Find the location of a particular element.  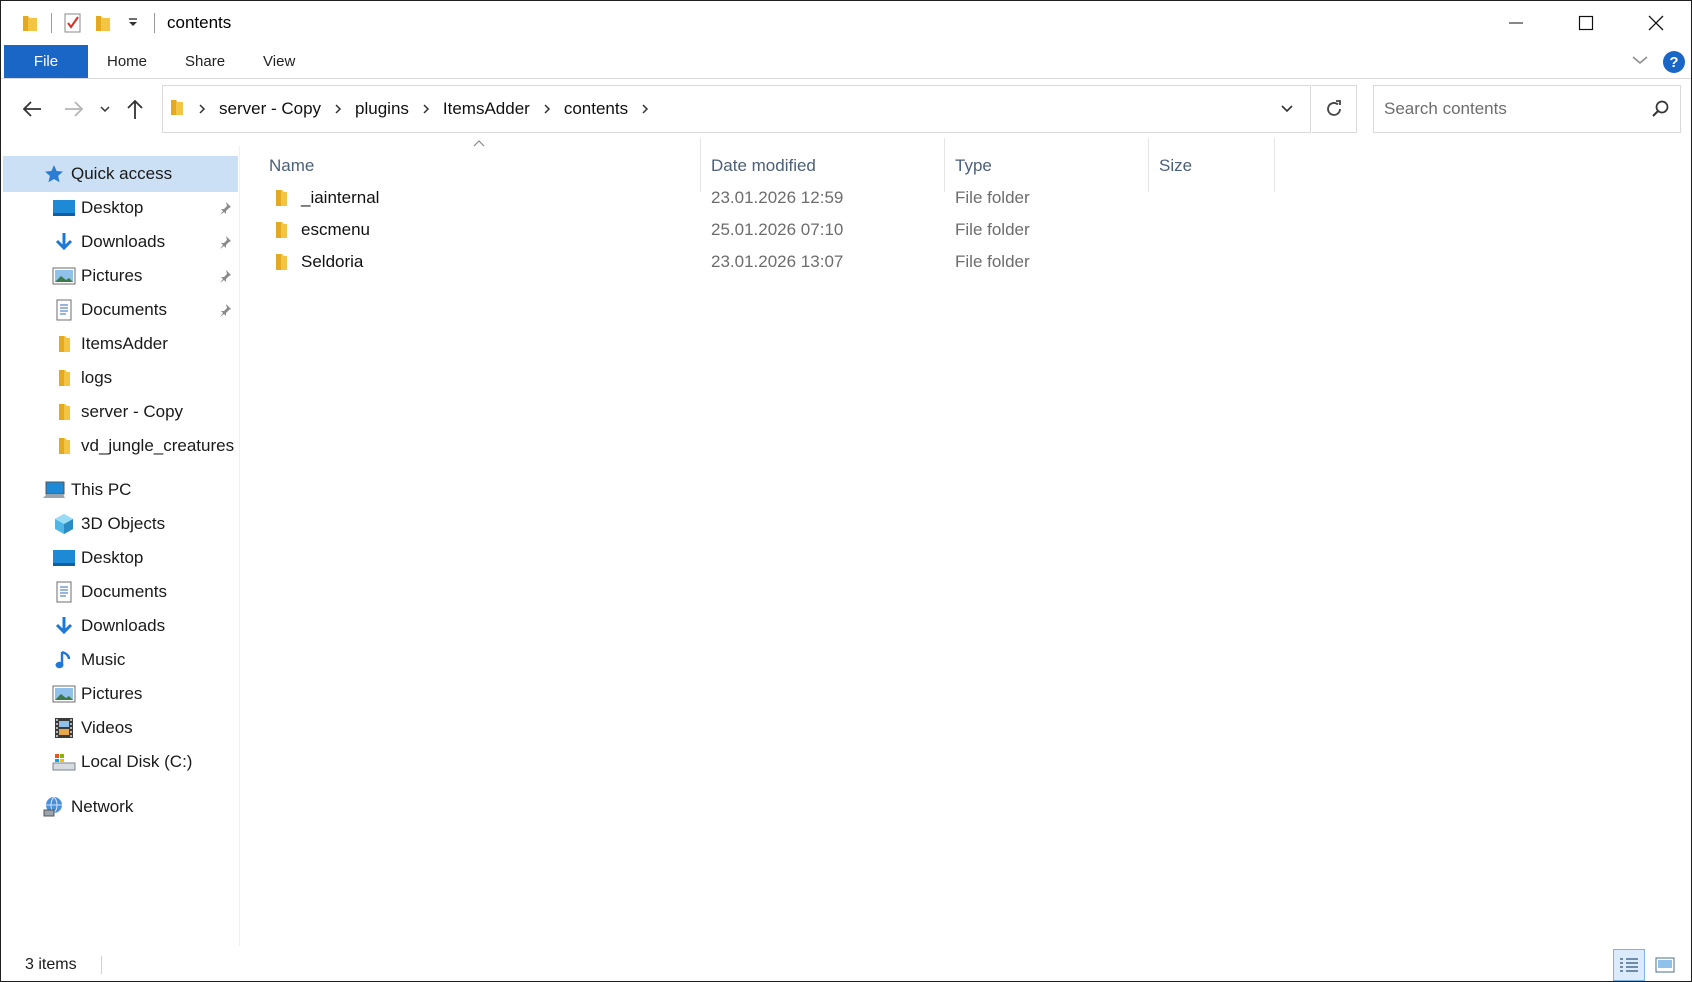

quick-access-toolbar is located at coordinates (81, 23).